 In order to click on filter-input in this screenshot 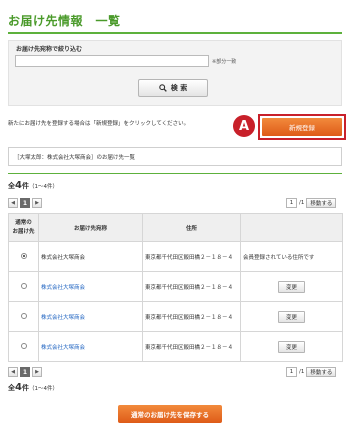, I will do `click(112, 61)`.